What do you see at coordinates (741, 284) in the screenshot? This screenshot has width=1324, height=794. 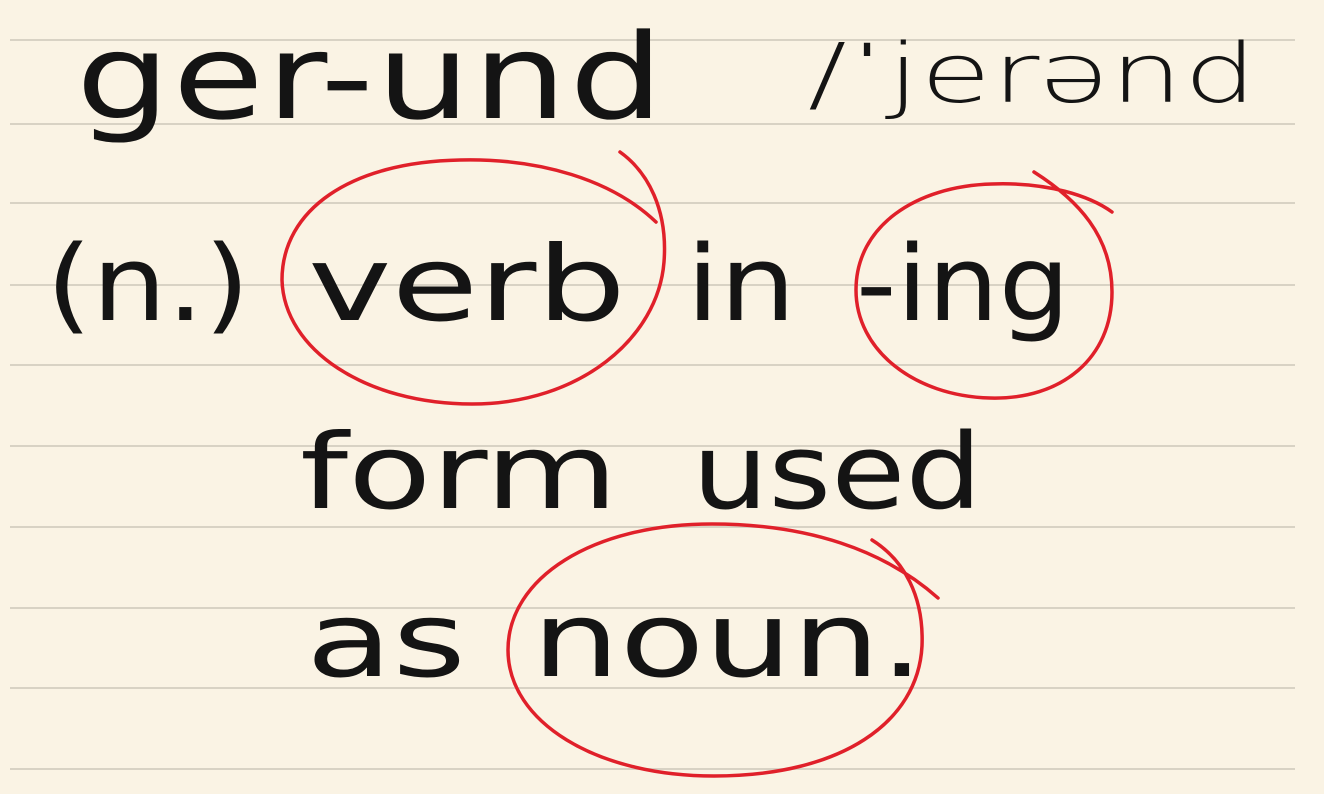 I see `definition-word-in: in` at bounding box center [741, 284].